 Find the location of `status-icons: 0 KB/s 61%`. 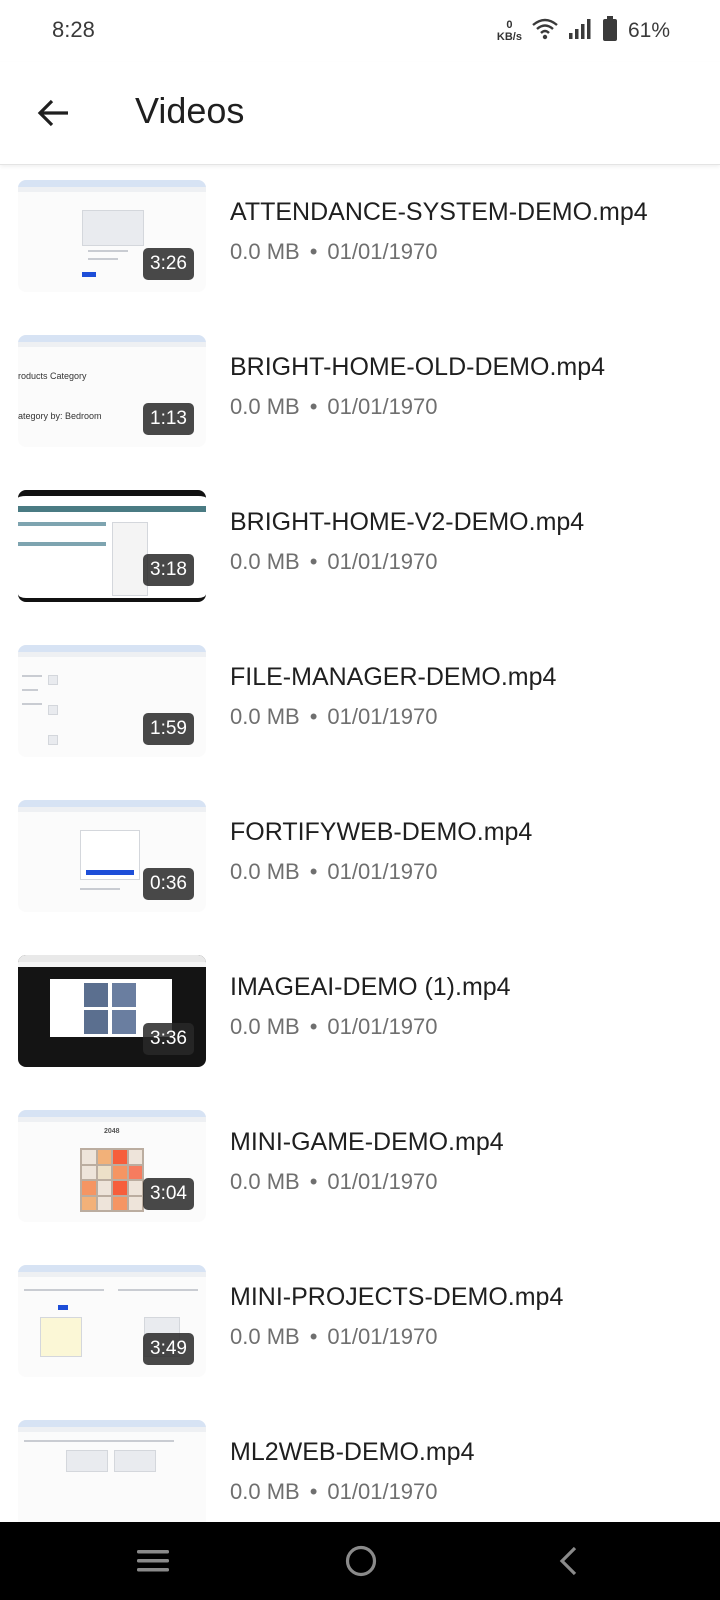

status-icons: 0 KB/s 61% is located at coordinates (583, 31).